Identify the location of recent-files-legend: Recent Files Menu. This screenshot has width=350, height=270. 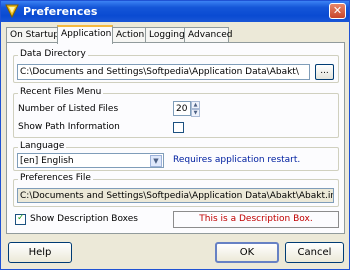
(61, 92).